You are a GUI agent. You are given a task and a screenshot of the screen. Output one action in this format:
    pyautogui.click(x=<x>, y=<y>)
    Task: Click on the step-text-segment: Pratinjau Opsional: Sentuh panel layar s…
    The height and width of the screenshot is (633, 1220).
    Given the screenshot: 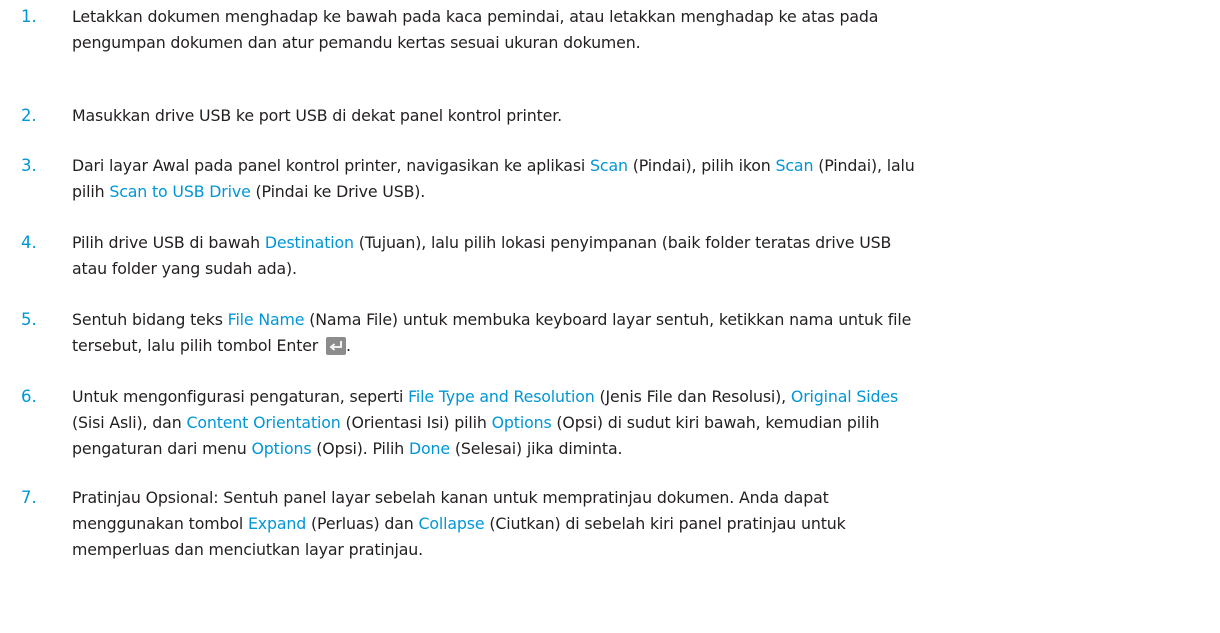 What is the action you would take?
    pyautogui.click(x=450, y=497)
    